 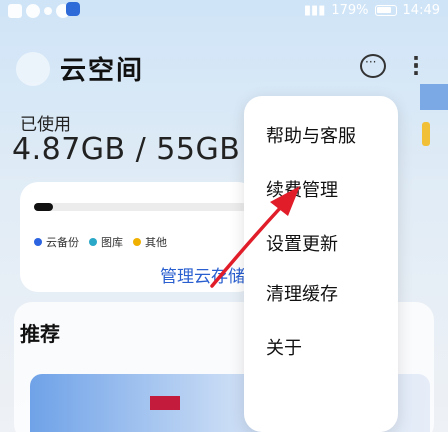 What do you see at coordinates (202, 274) in the screenshot?
I see `manage-storage-button: 管理云存储` at bounding box center [202, 274].